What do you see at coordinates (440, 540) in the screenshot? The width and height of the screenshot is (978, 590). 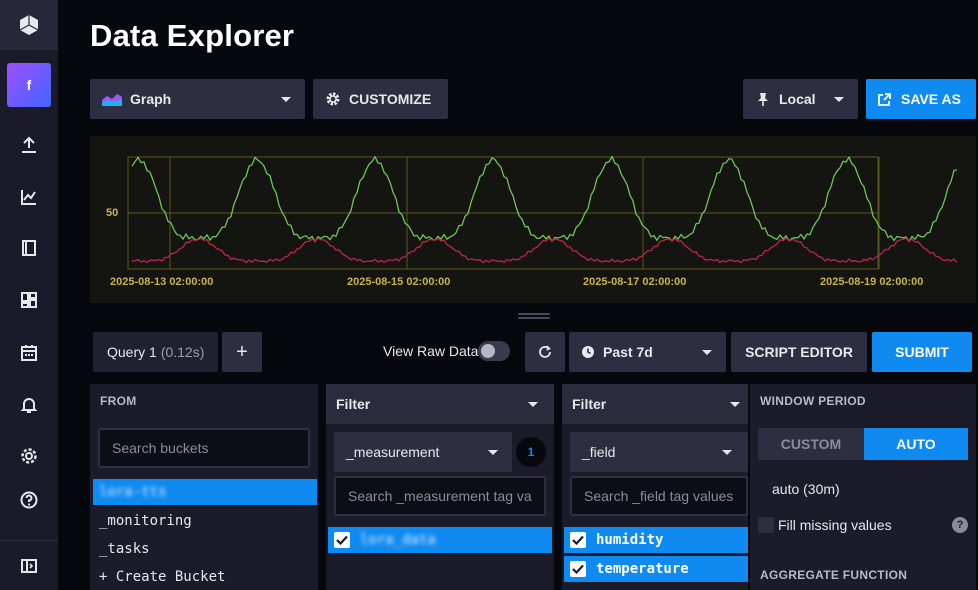 I see `measurement-item: lora_data` at bounding box center [440, 540].